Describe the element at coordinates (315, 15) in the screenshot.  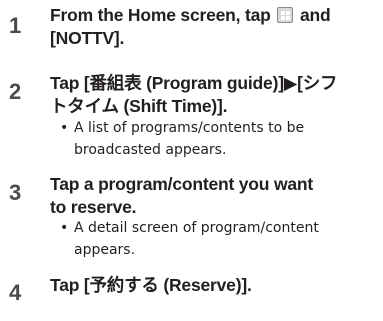
I see `step-title-text: and` at that location.